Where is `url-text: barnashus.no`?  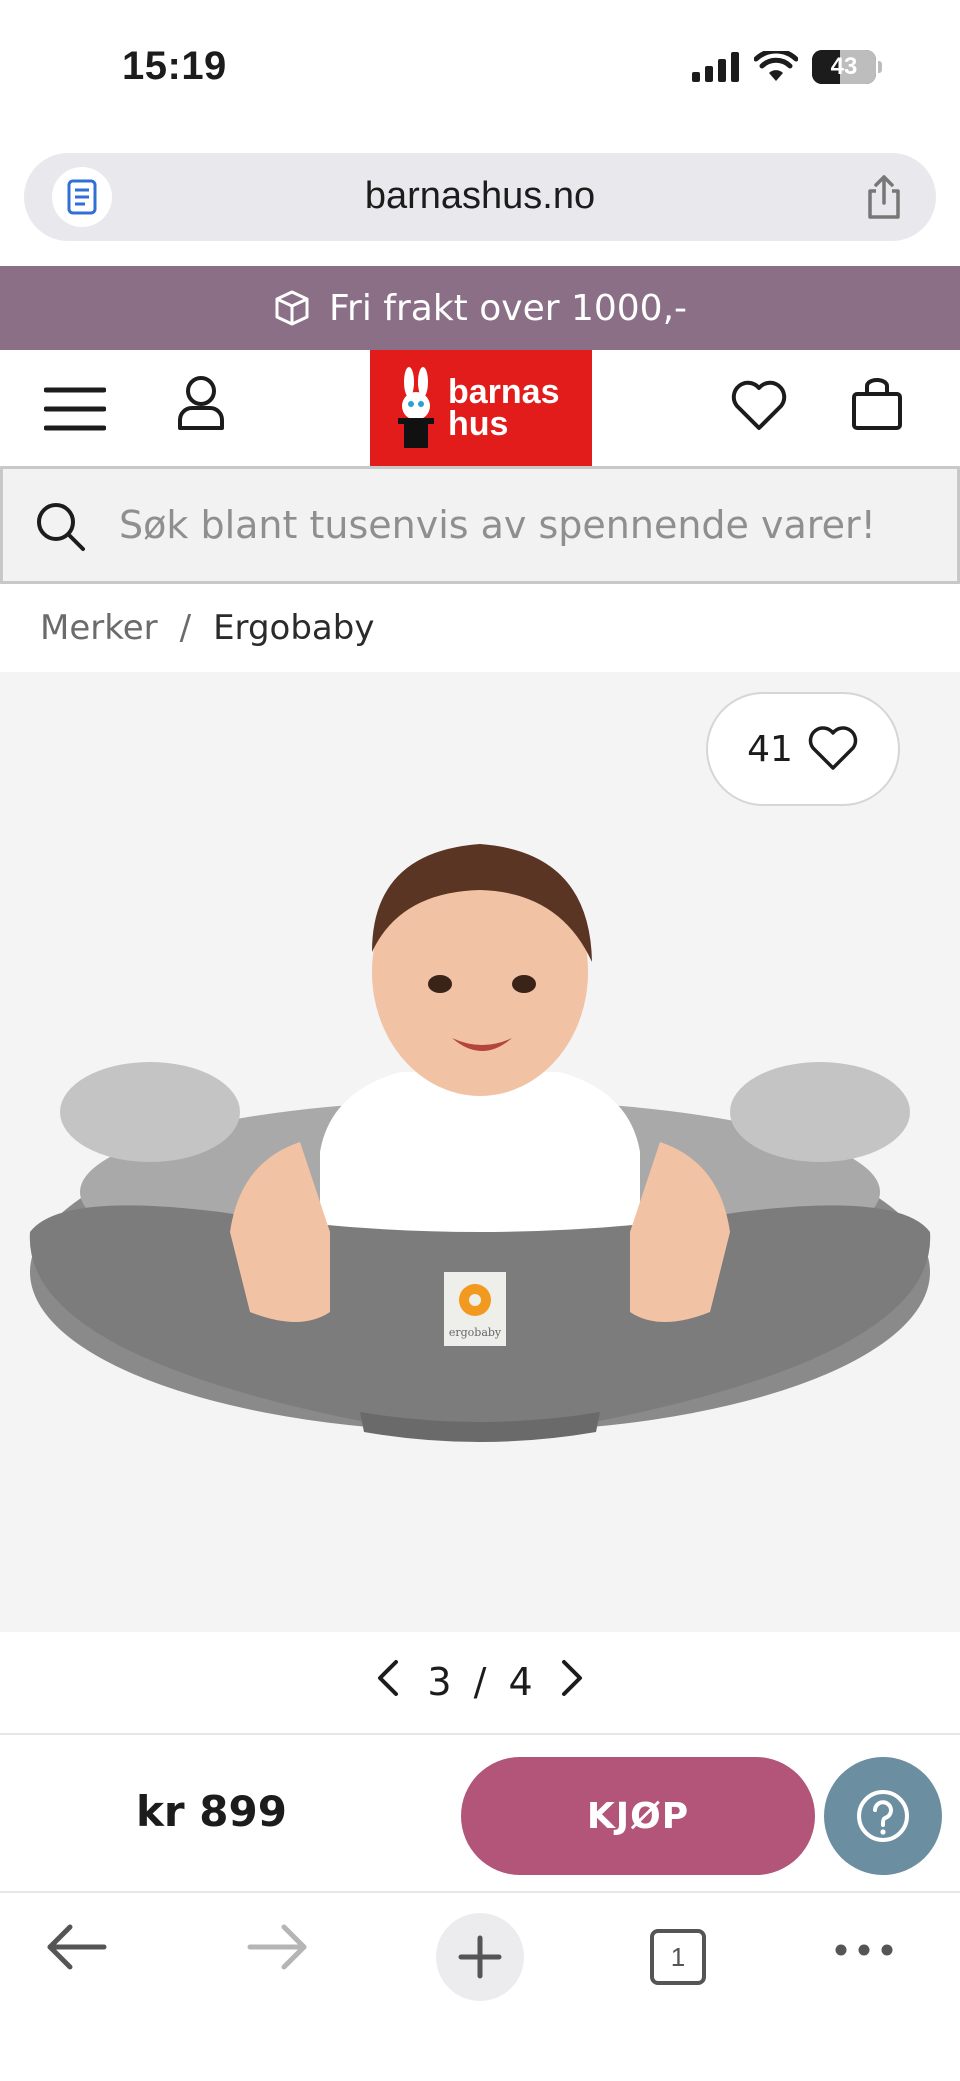 url-text: barnashus.no is located at coordinates (480, 196).